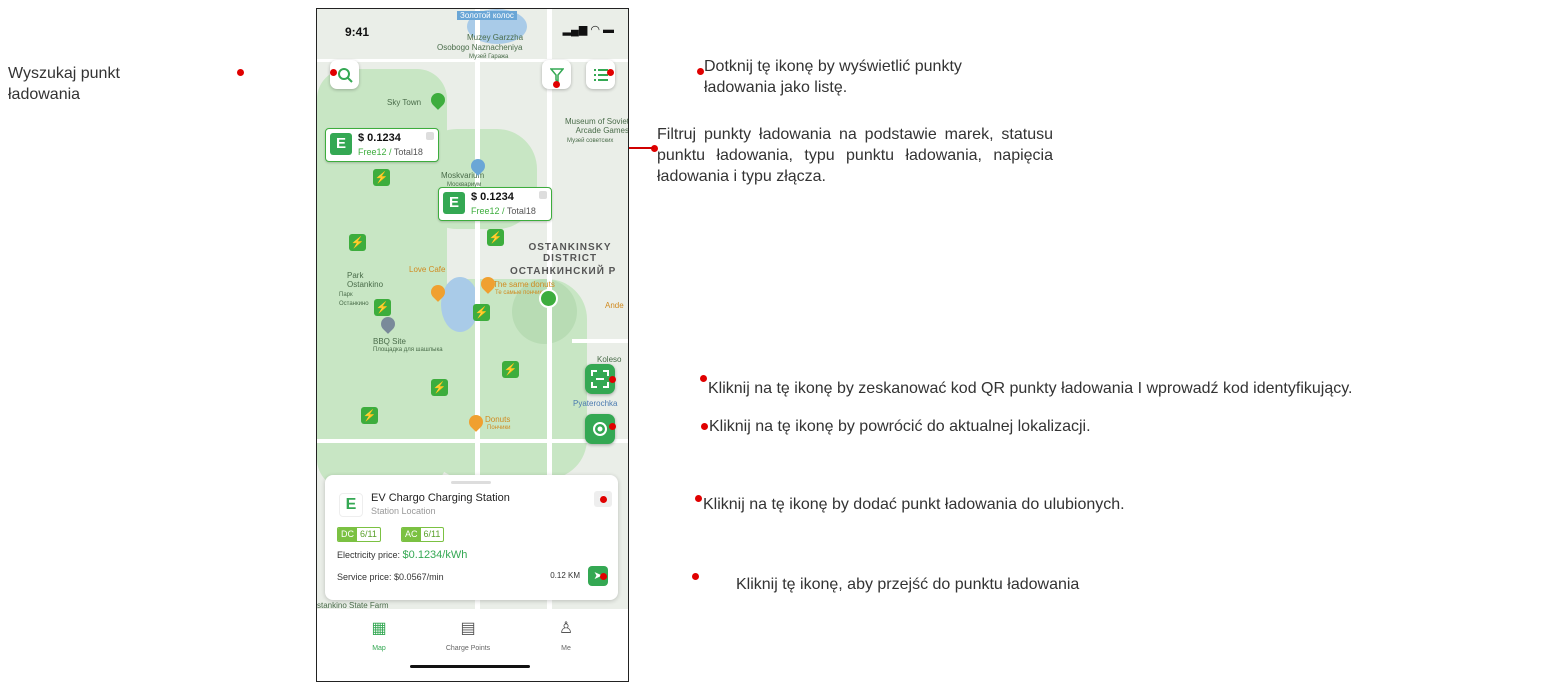  Describe the element at coordinates (359, 534) in the screenshot. I see `dc-availability-tag: DC 6/11` at that location.